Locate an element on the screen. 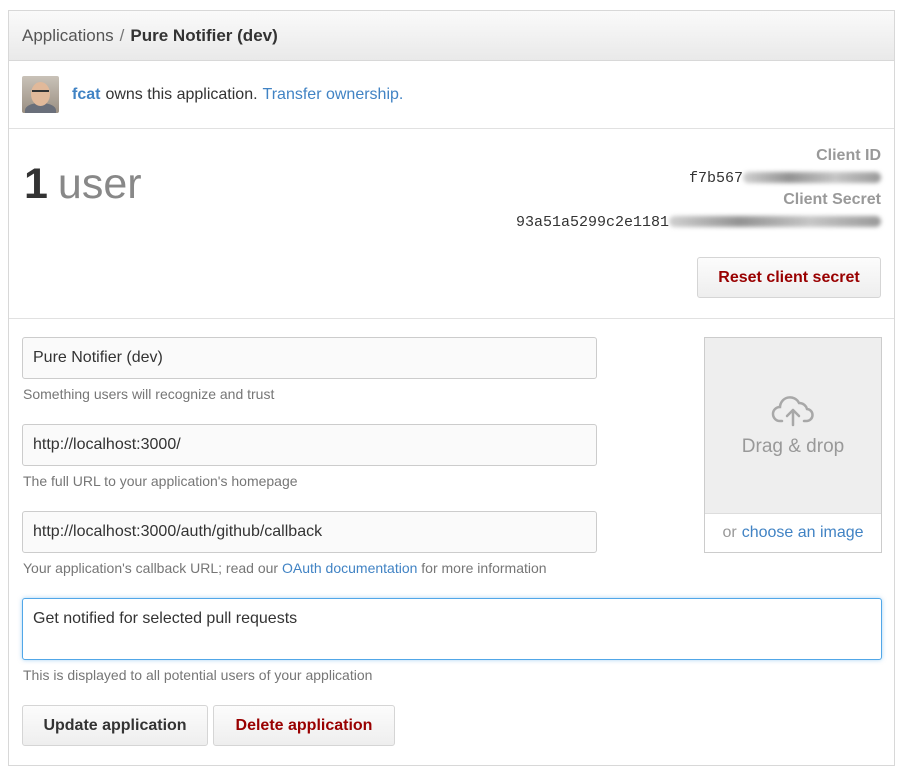 The height and width of the screenshot is (775, 905). logo-dropzone: Drag & drop or choose an image is located at coordinates (793, 445).